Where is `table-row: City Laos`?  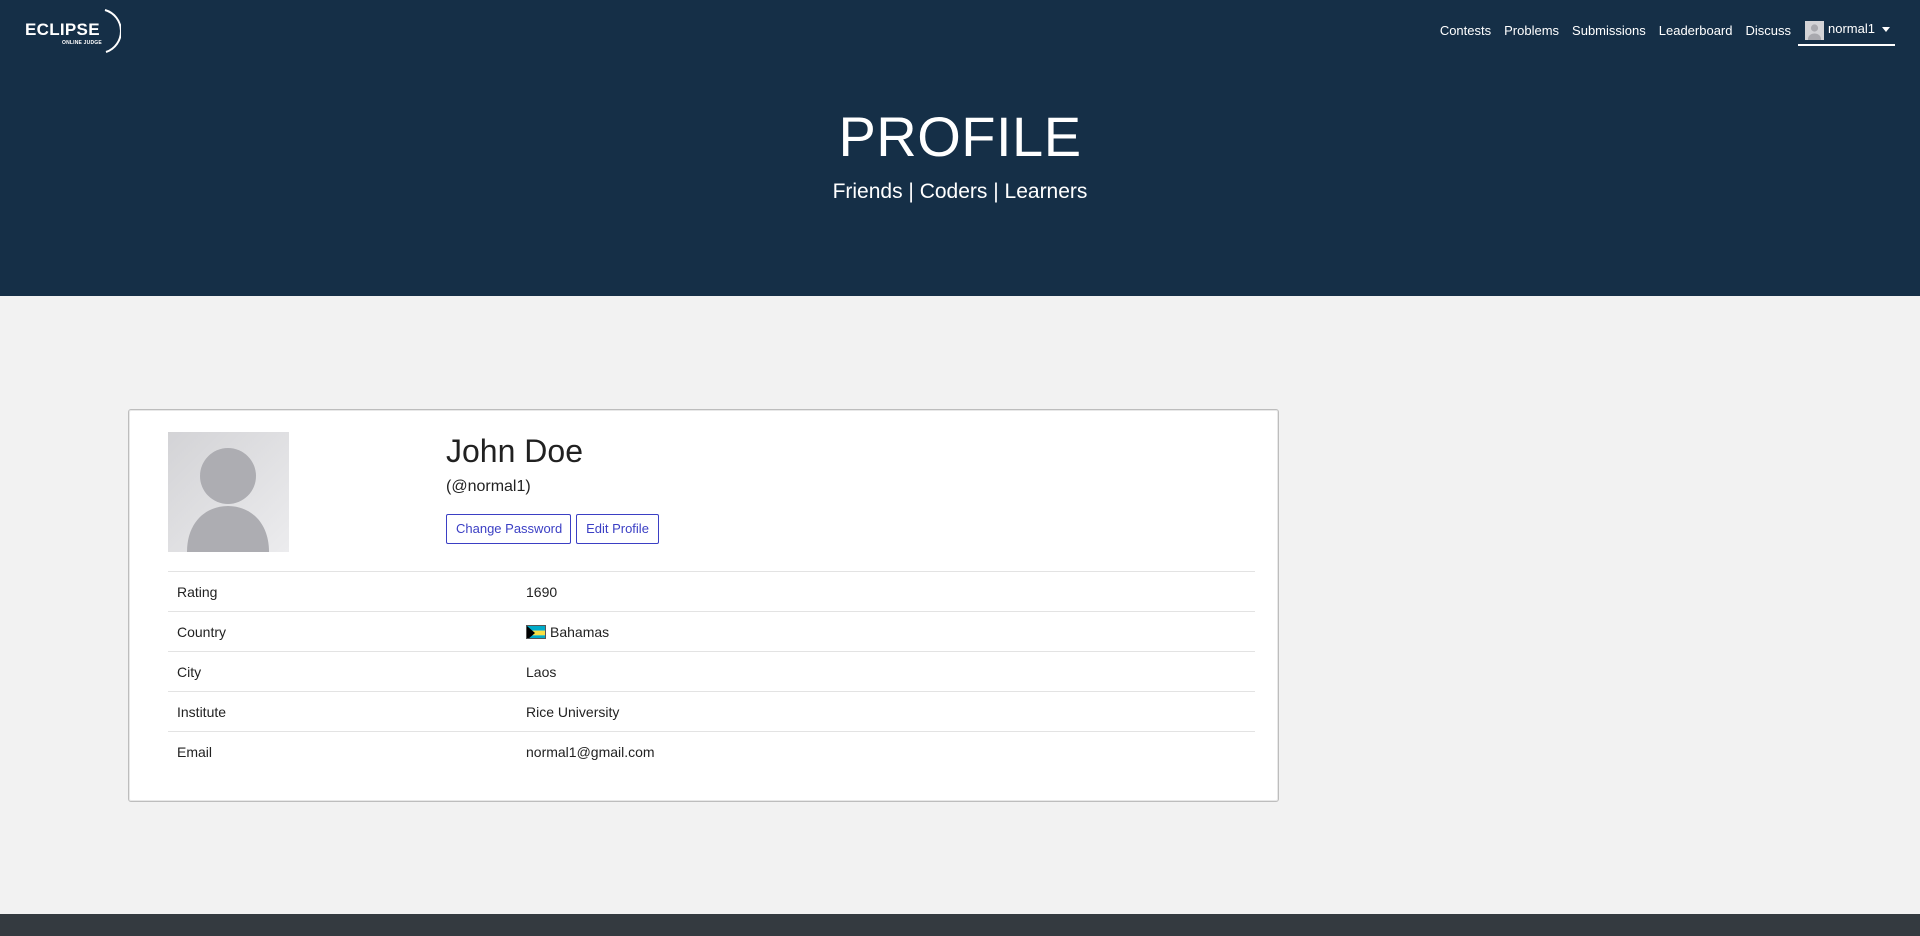 table-row: City Laos is located at coordinates (711, 671).